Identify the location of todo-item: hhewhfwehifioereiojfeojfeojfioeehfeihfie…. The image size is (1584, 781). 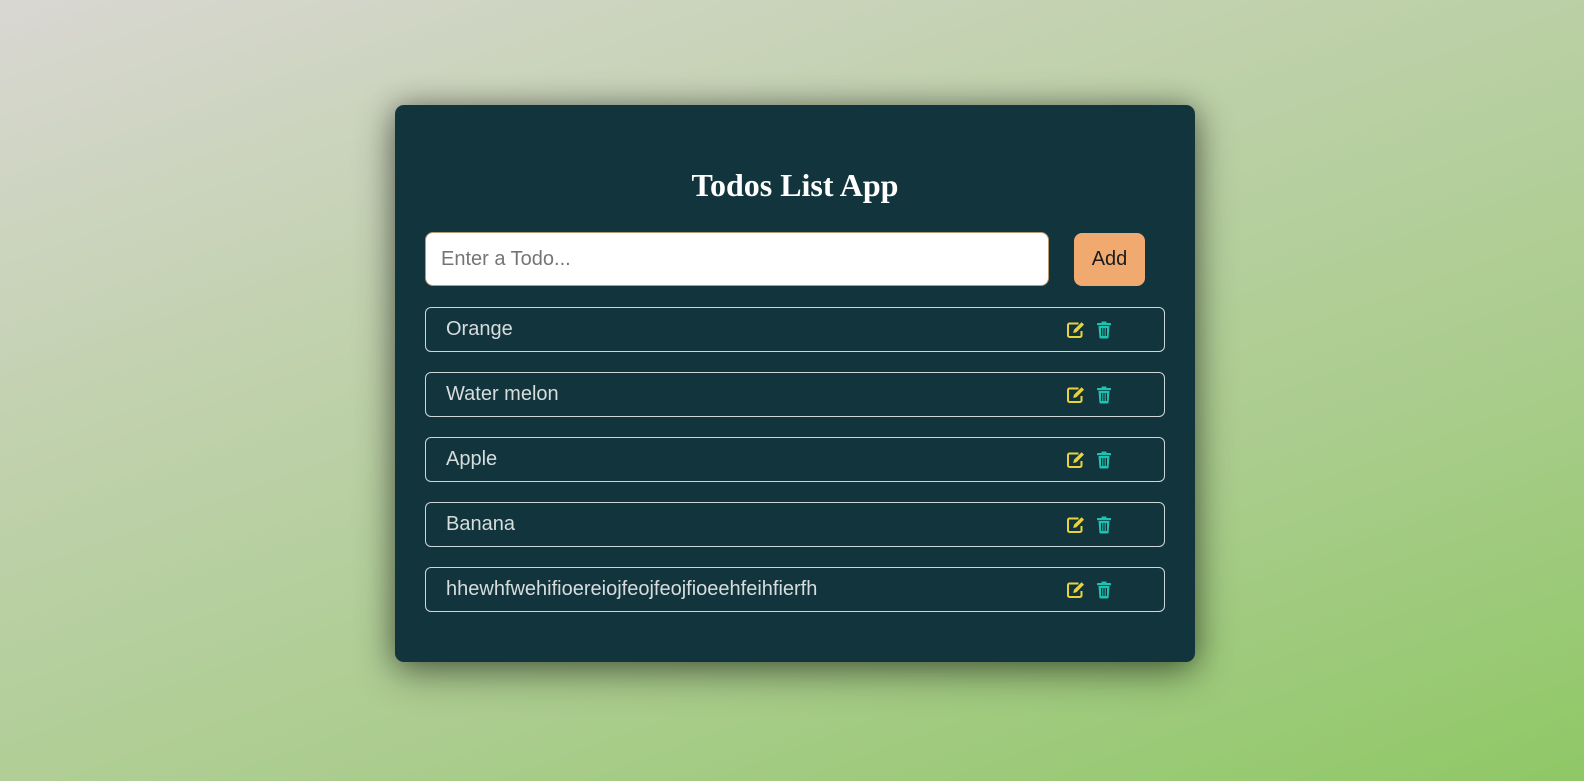
(795, 589).